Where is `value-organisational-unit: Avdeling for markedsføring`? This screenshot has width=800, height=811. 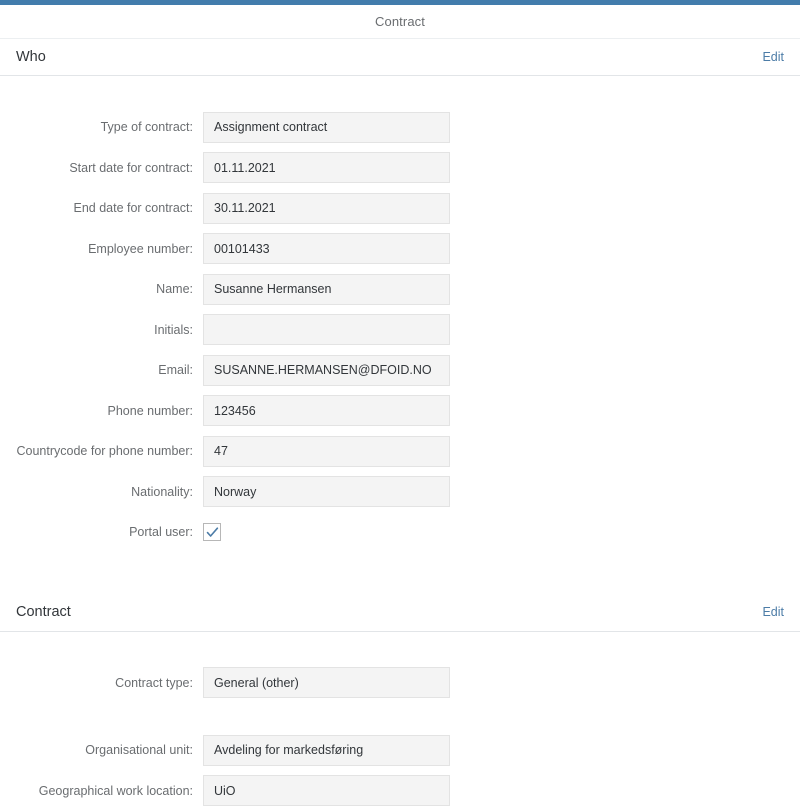 value-organisational-unit: Avdeling for markedsføring is located at coordinates (326, 750).